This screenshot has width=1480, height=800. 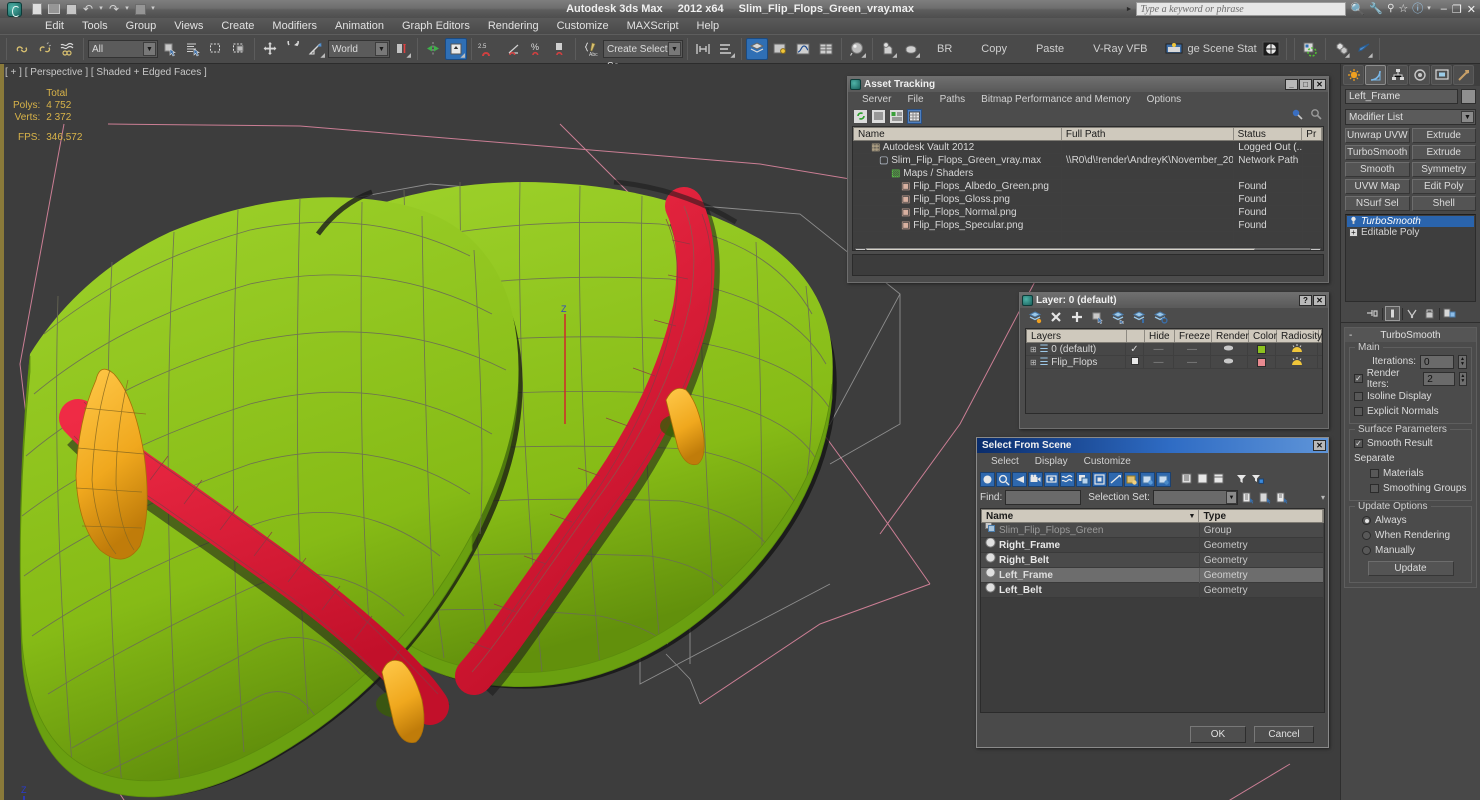 I want to click on minimize-button: –, so click(x=1444, y=9).